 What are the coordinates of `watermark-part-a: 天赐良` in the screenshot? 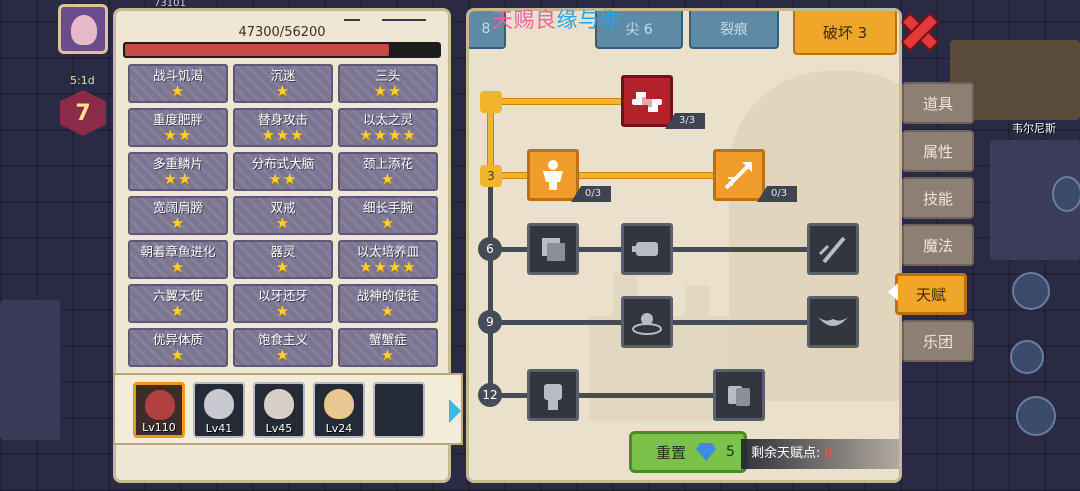 It's located at (524, 20).